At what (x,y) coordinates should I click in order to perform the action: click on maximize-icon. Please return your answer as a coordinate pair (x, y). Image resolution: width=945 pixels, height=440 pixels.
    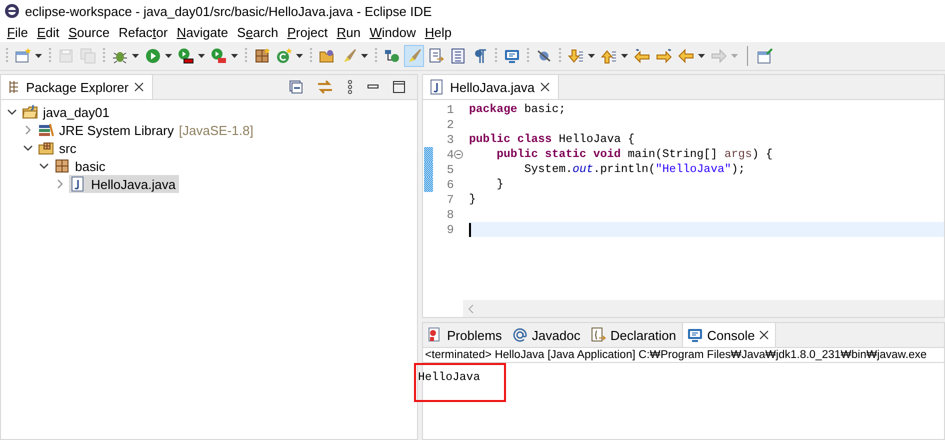
    Looking at the image, I should click on (399, 87).